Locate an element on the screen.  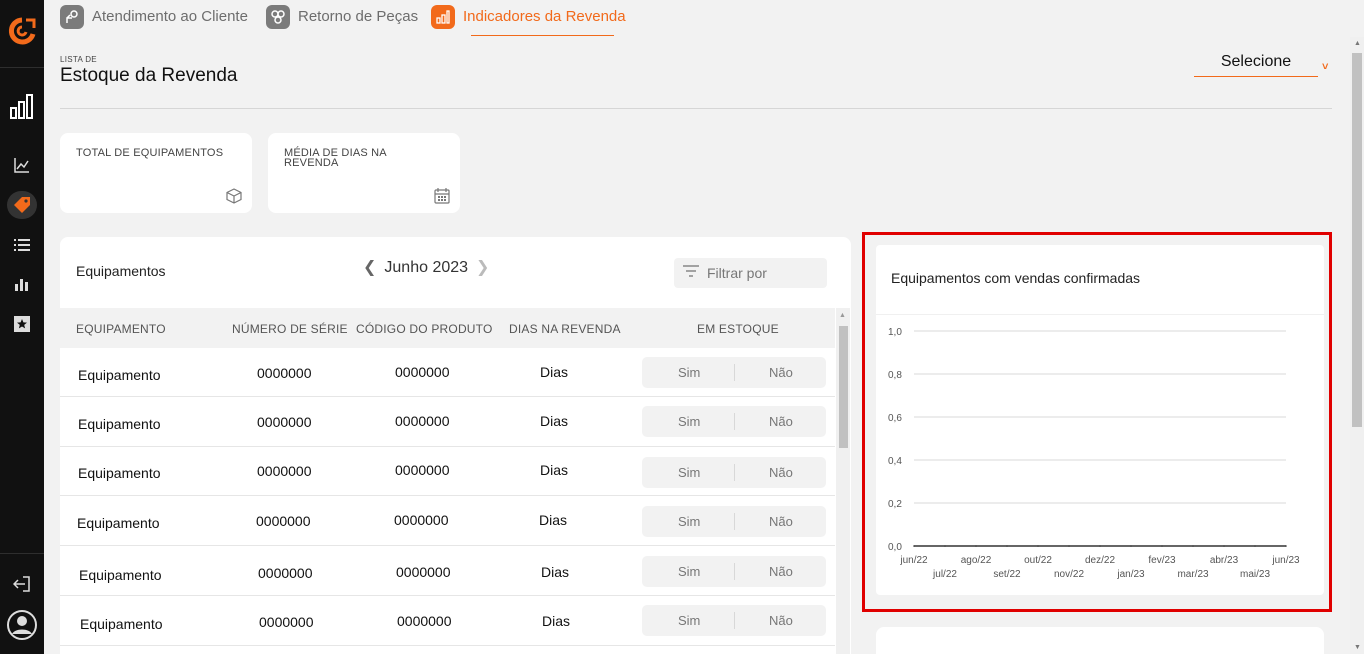
sidebar is located at coordinates (22, 327).